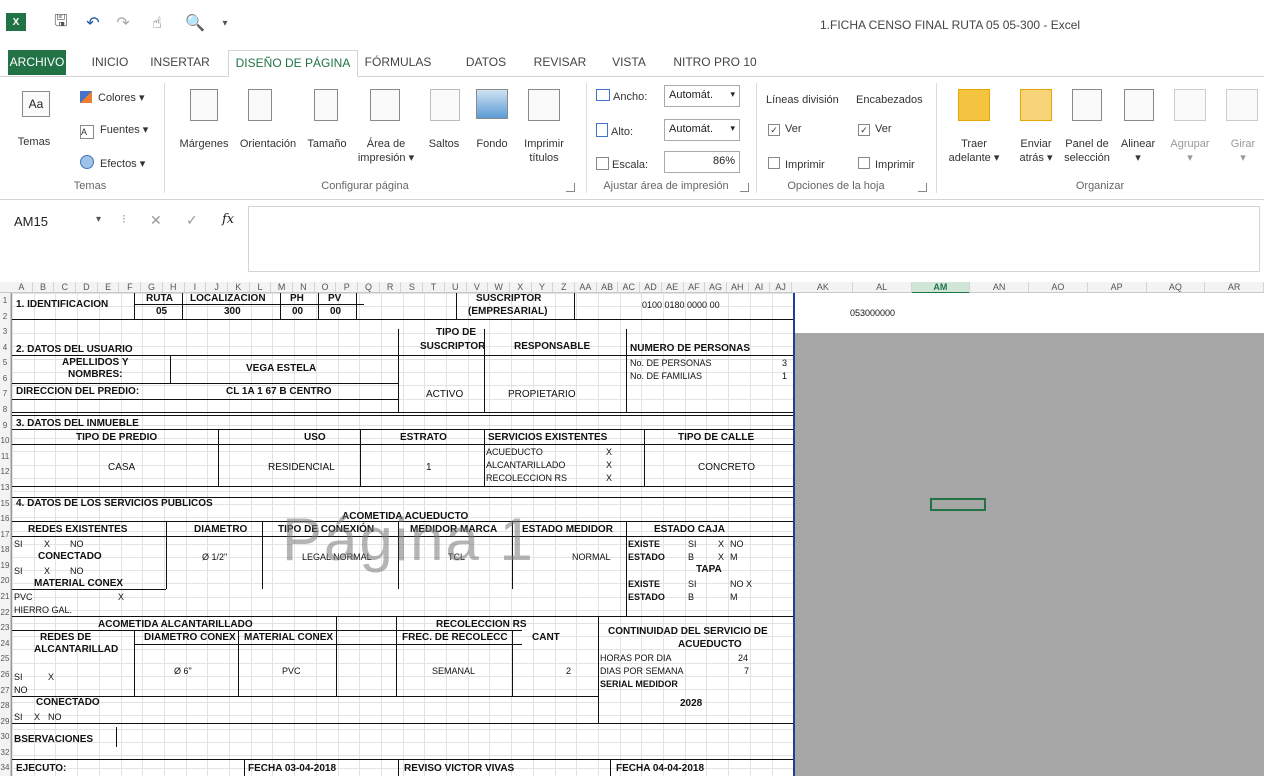 The image size is (1264, 776). I want to click on themes-button: Temas, so click(34, 142).